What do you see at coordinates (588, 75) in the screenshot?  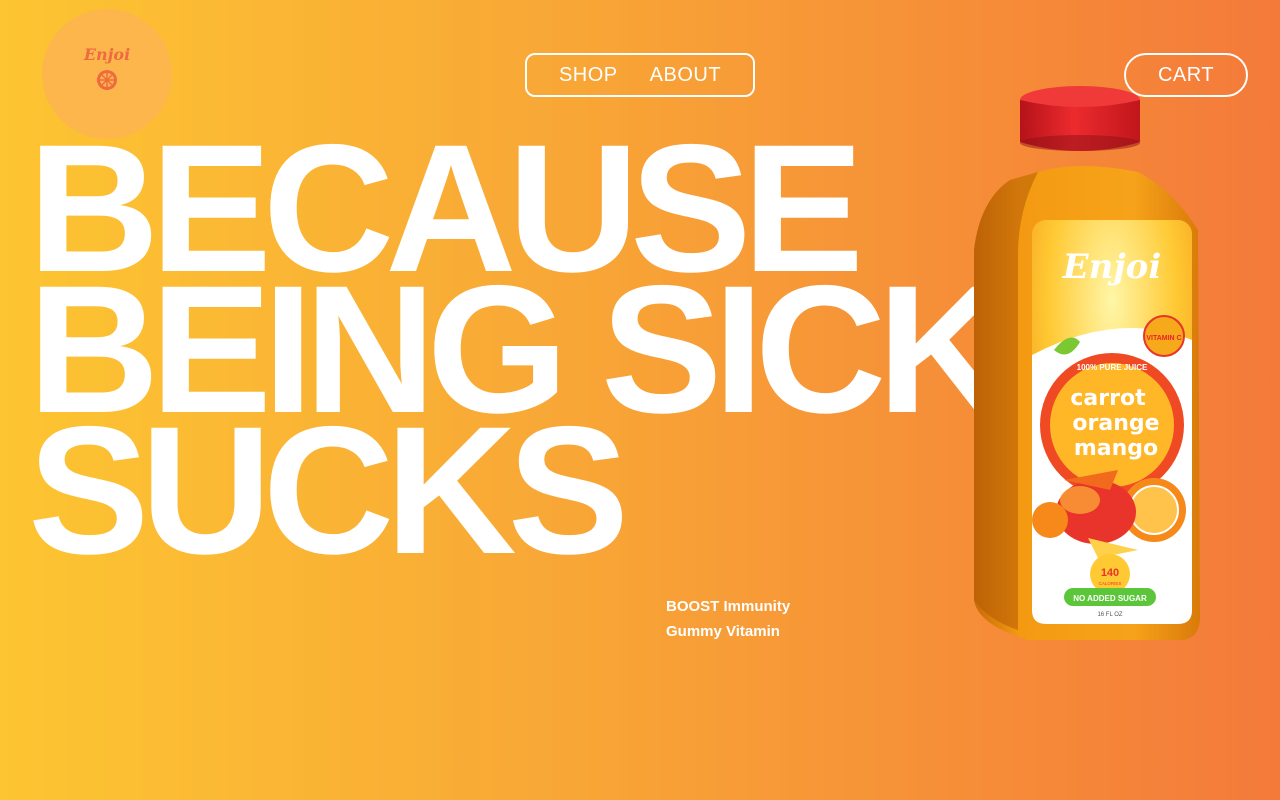 I see `nav-shop-link: SHOP` at bounding box center [588, 75].